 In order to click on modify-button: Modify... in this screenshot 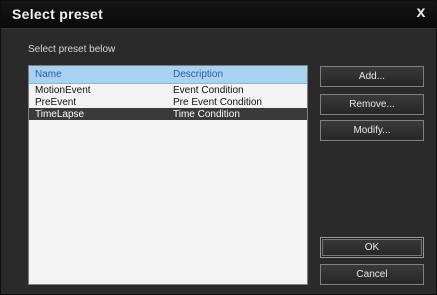, I will do `click(372, 130)`.